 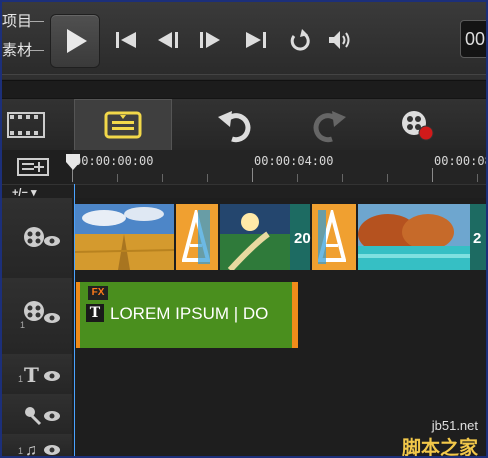 What do you see at coordinates (189, 313) in the screenshot?
I see `title-clip-text: LOREM IPSUM | DO` at bounding box center [189, 313].